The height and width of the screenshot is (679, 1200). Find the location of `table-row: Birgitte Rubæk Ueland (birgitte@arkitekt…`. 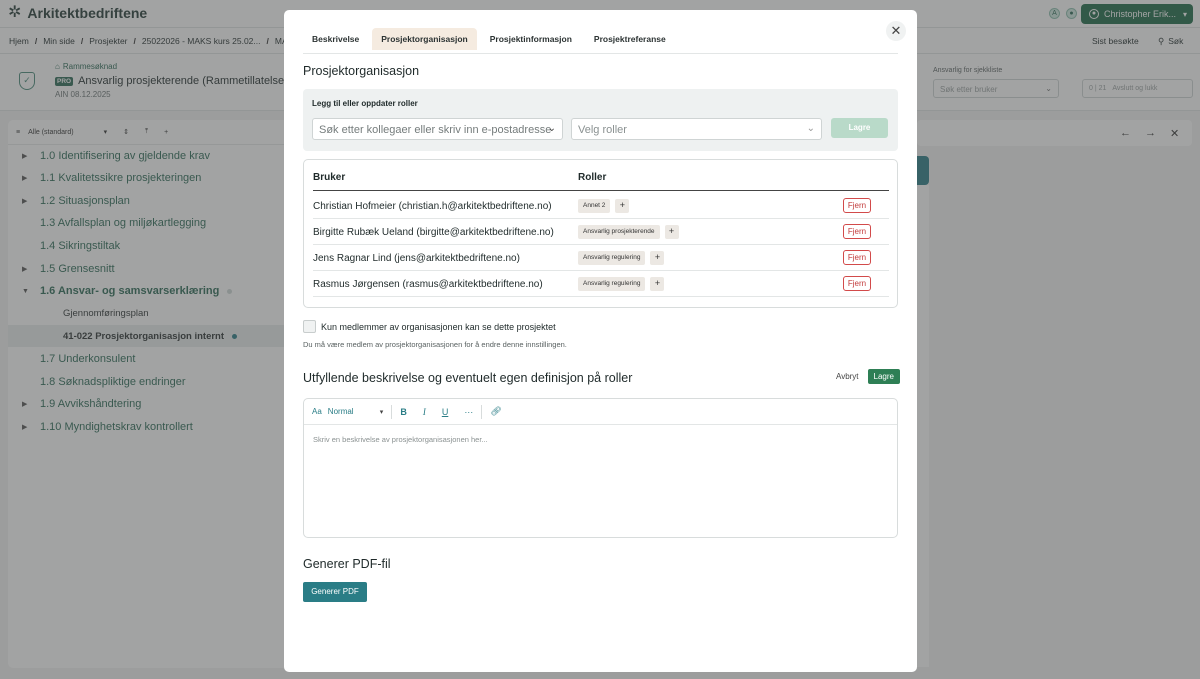

table-row: Birgitte Rubæk Ueland (birgitte@arkitekt… is located at coordinates (601, 232).